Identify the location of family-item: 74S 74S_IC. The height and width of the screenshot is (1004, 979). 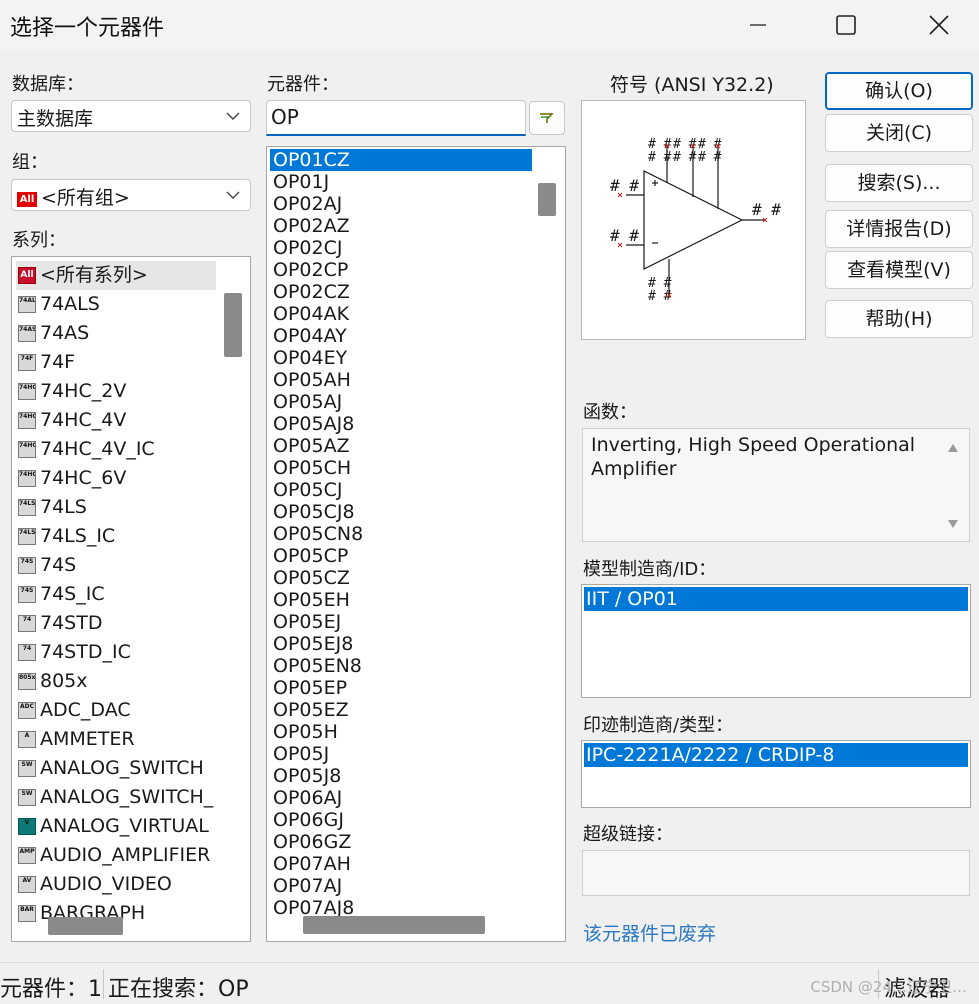
(116, 594).